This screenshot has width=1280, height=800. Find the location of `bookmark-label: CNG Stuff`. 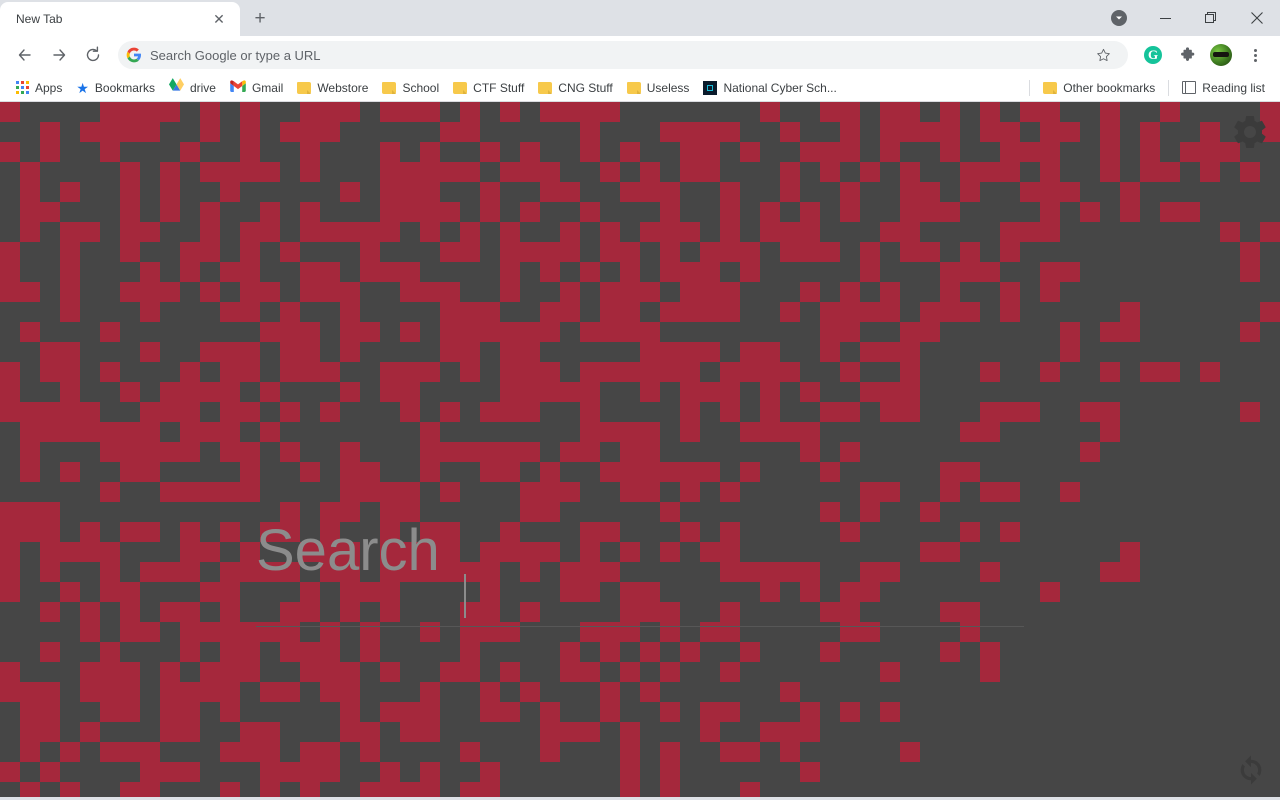

bookmark-label: CNG Stuff is located at coordinates (585, 87).